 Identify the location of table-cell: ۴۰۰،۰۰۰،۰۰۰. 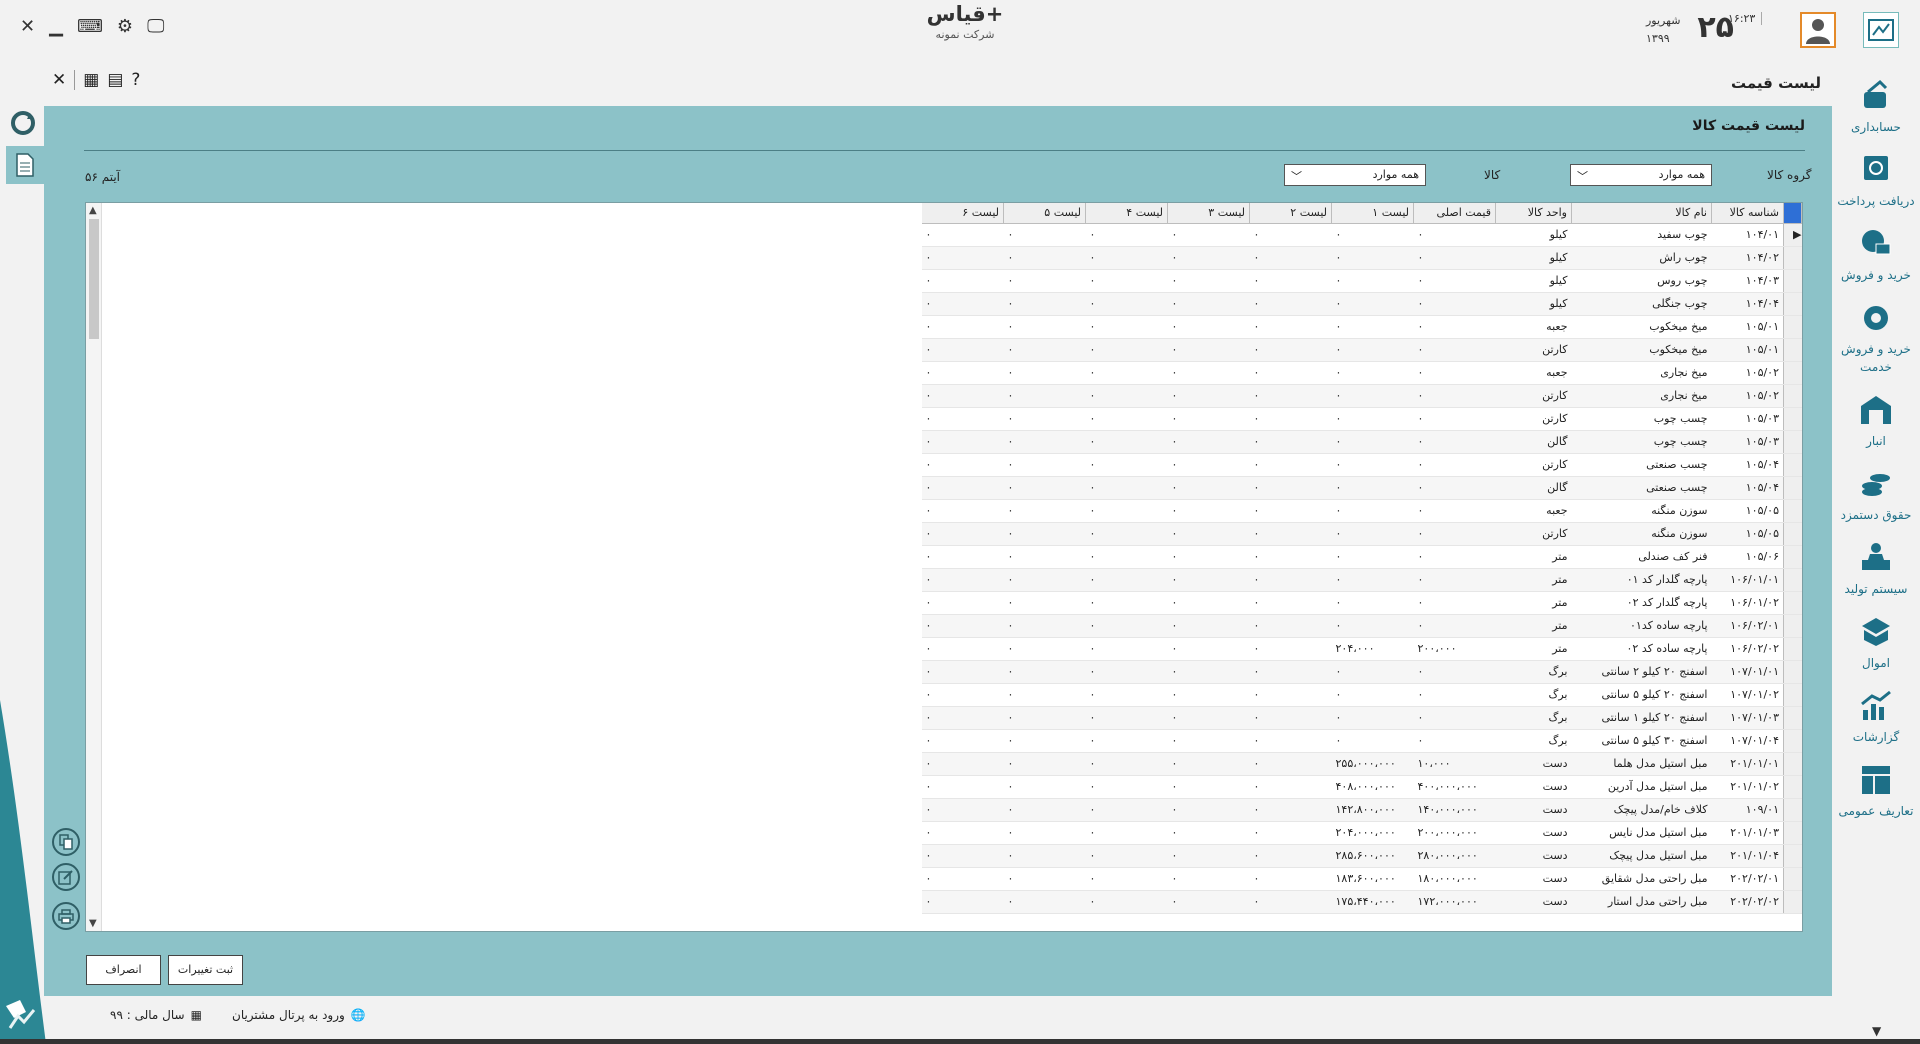
(1454, 787).